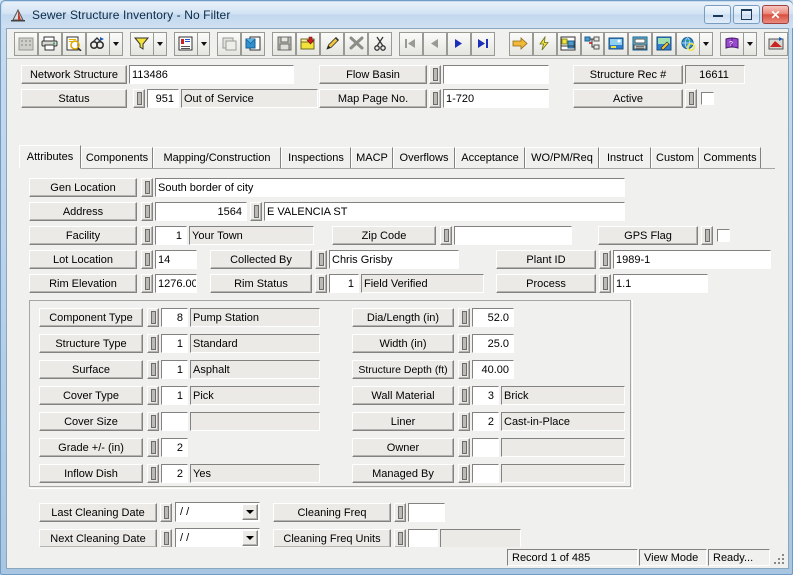 The height and width of the screenshot is (575, 793). Describe the element at coordinates (746, 14) in the screenshot. I see `maximize-button` at that location.